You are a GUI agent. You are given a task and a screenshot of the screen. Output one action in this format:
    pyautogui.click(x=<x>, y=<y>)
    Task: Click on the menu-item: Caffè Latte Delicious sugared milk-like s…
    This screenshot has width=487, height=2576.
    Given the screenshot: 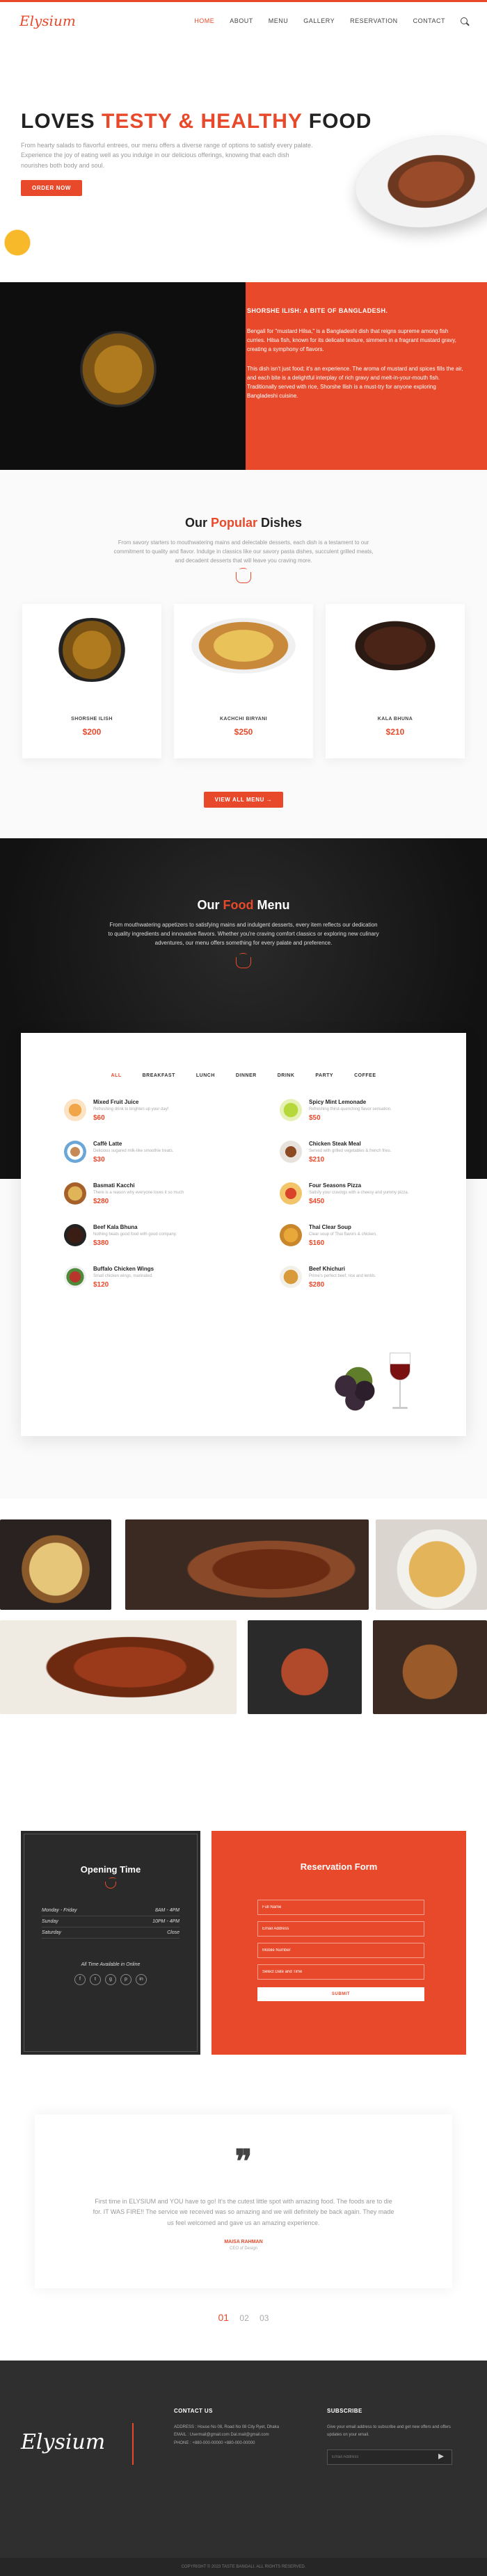 What is the action you would take?
    pyautogui.click(x=158, y=1154)
    